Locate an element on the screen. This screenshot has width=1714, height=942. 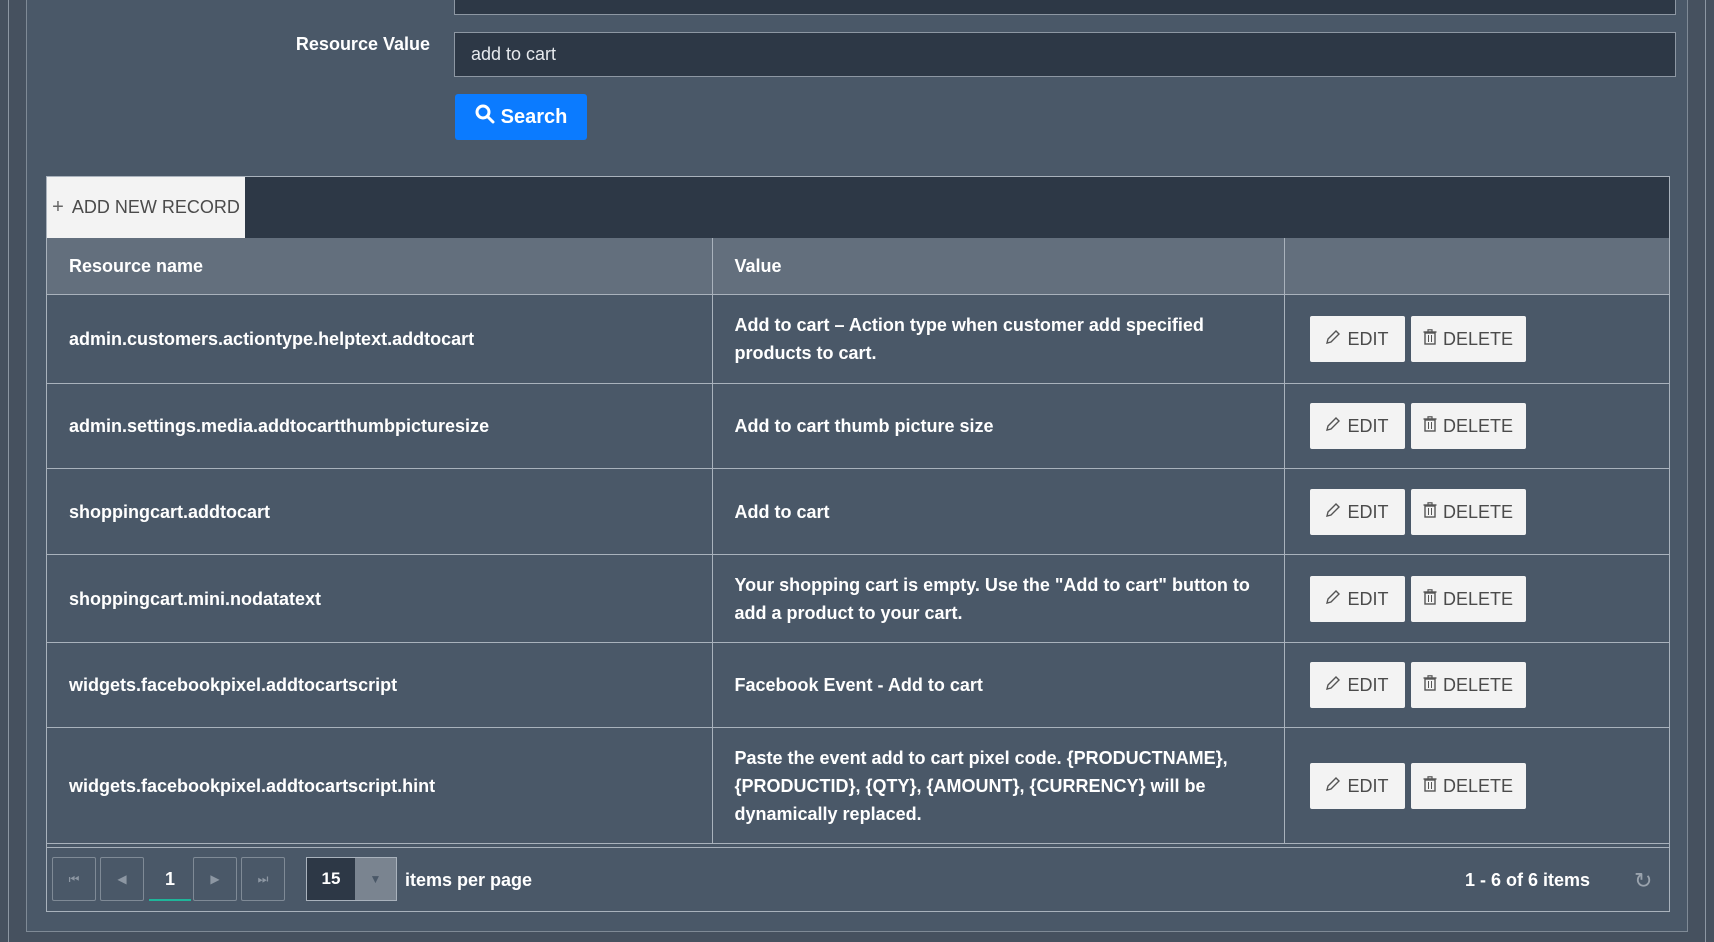
resource-value-cell: Add to cart thumb picture size is located at coordinates (998, 426).